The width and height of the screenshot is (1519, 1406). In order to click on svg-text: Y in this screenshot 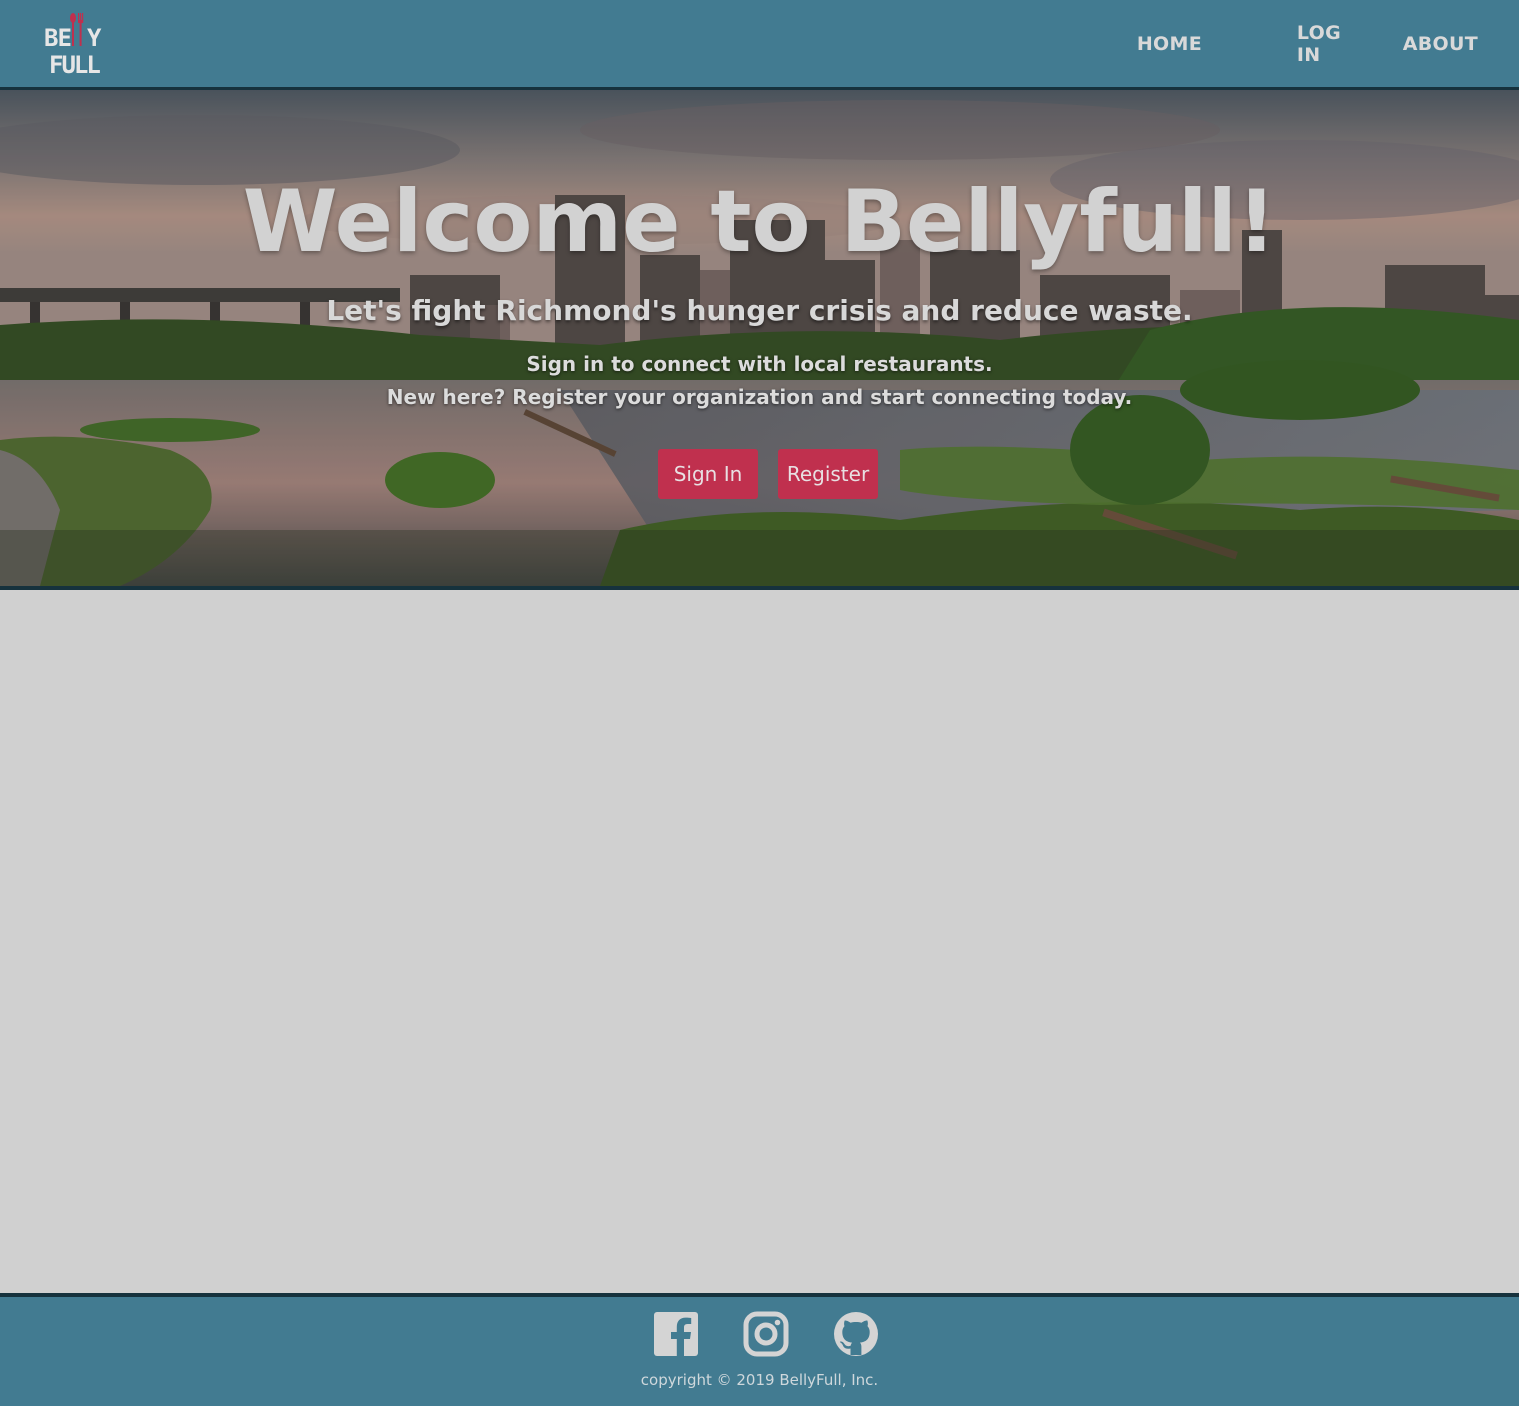, I will do `click(94, 38)`.